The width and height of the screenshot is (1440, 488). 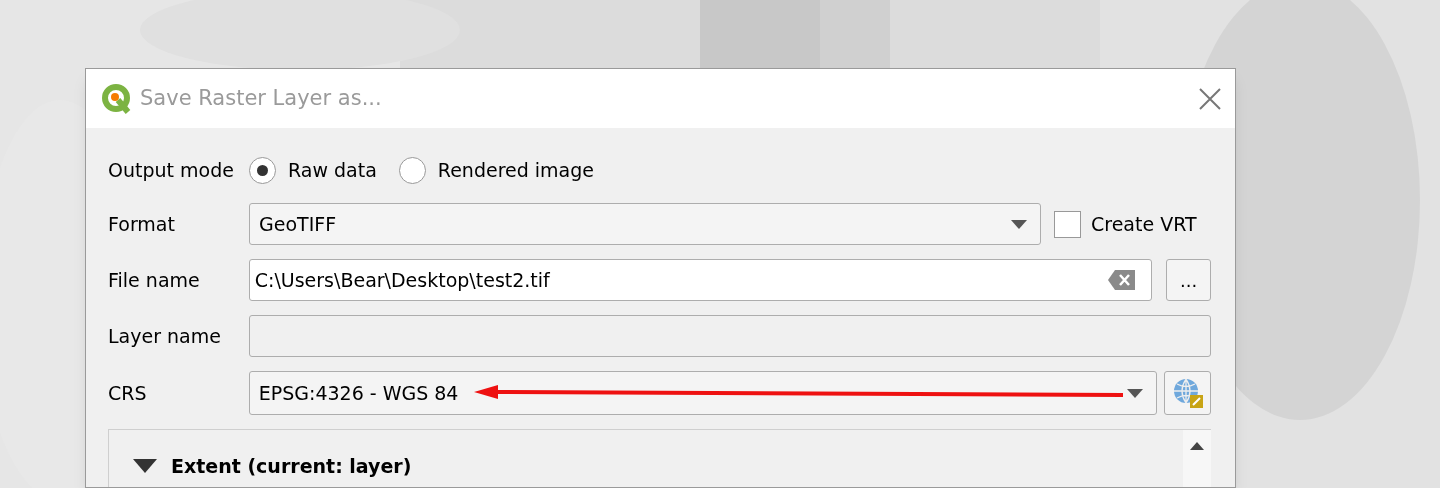 I want to click on field-label: Layer name, so click(x=165, y=336).